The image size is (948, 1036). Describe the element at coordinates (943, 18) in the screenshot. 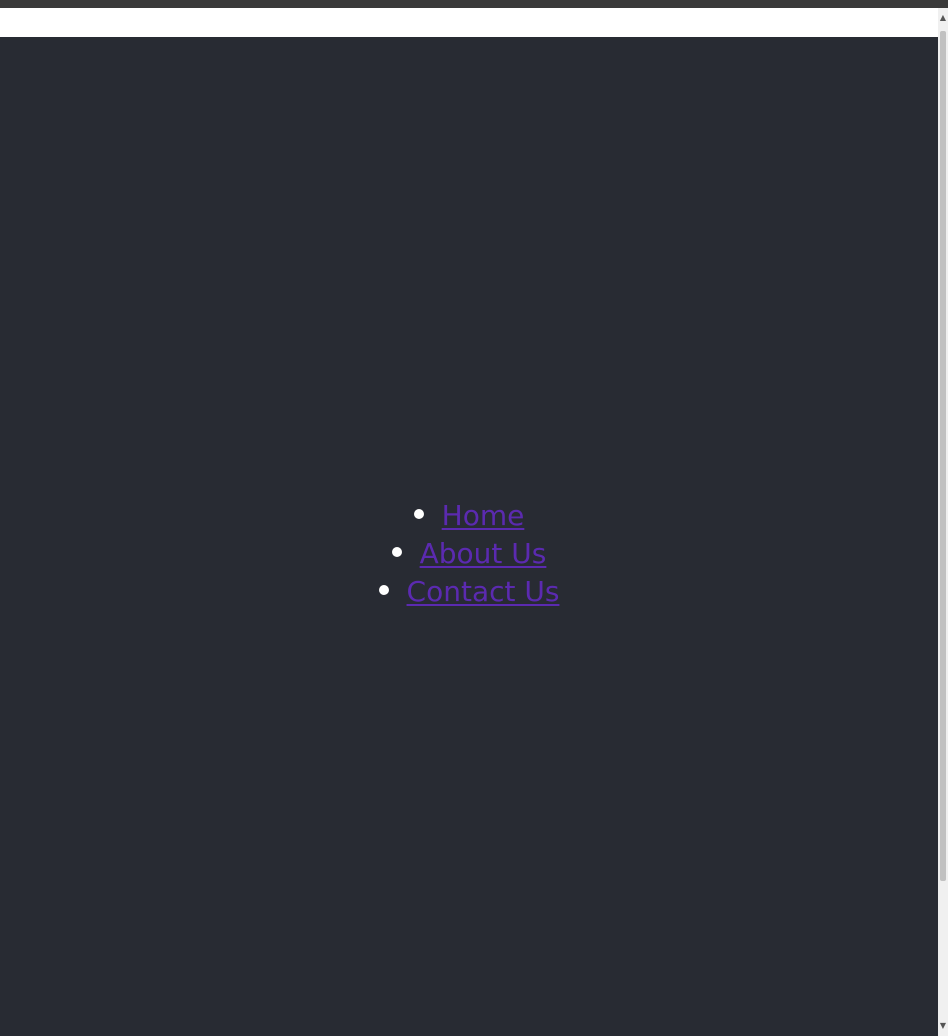

I see `chevron-up-icon: ▲` at that location.